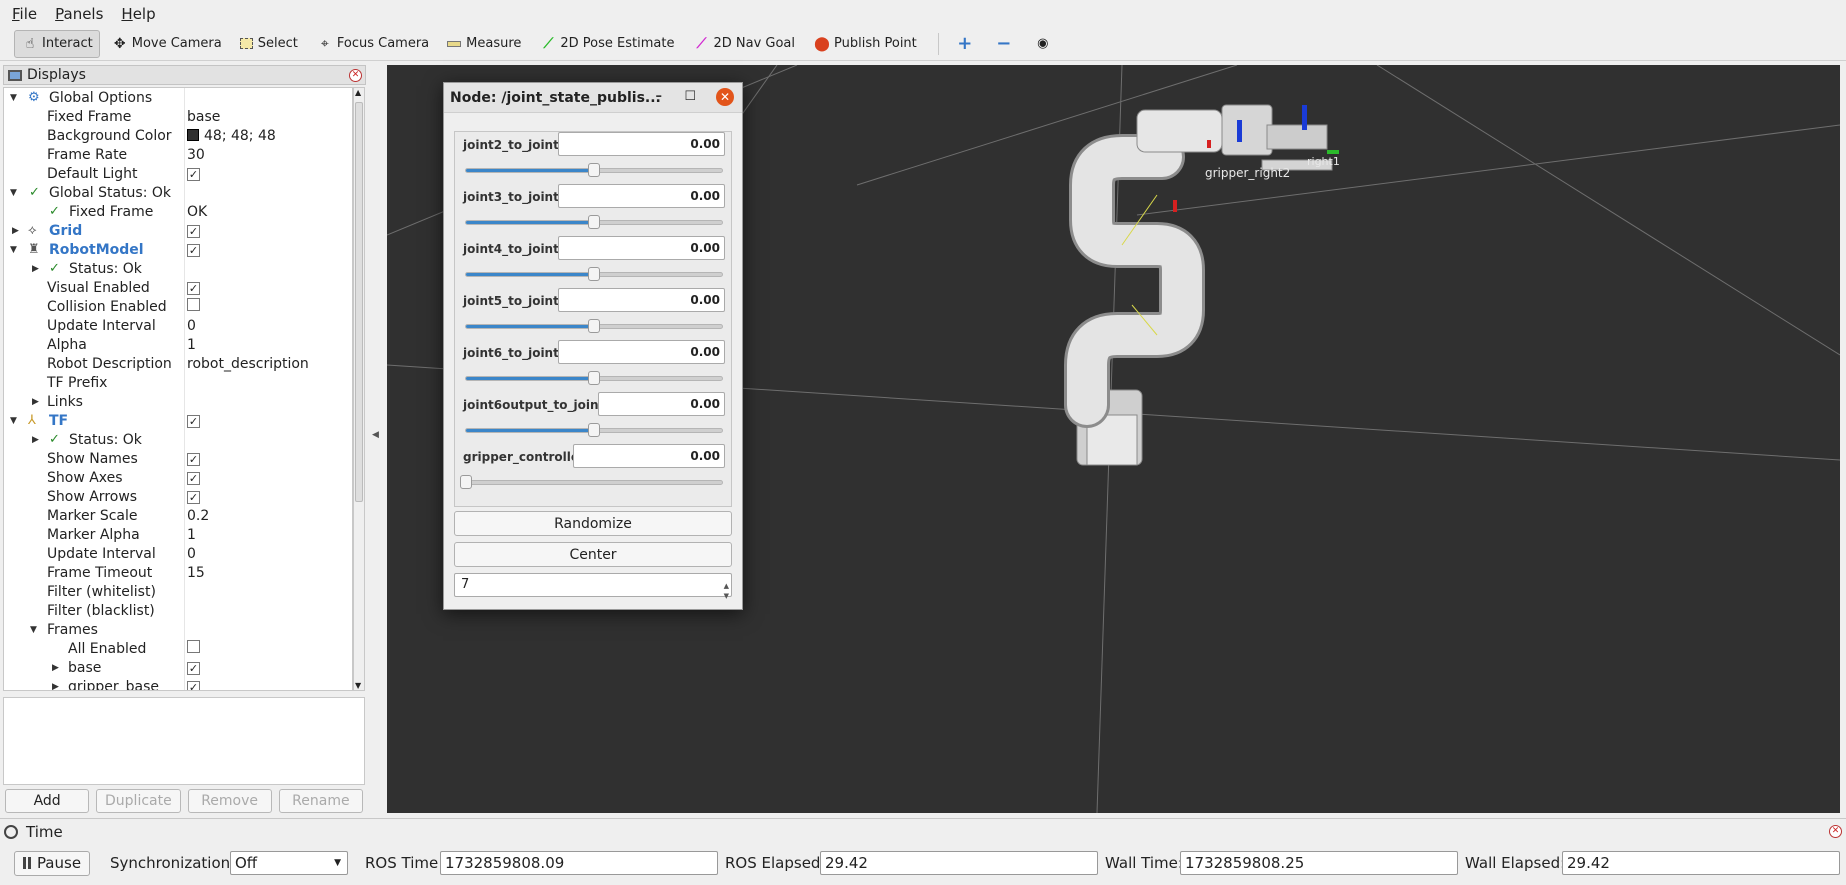 The width and height of the screenshot is (1846, 885). I want to click on tool-2d-pose-estimate: ⟋ 2D Pose Estimate, so click(606, 44).